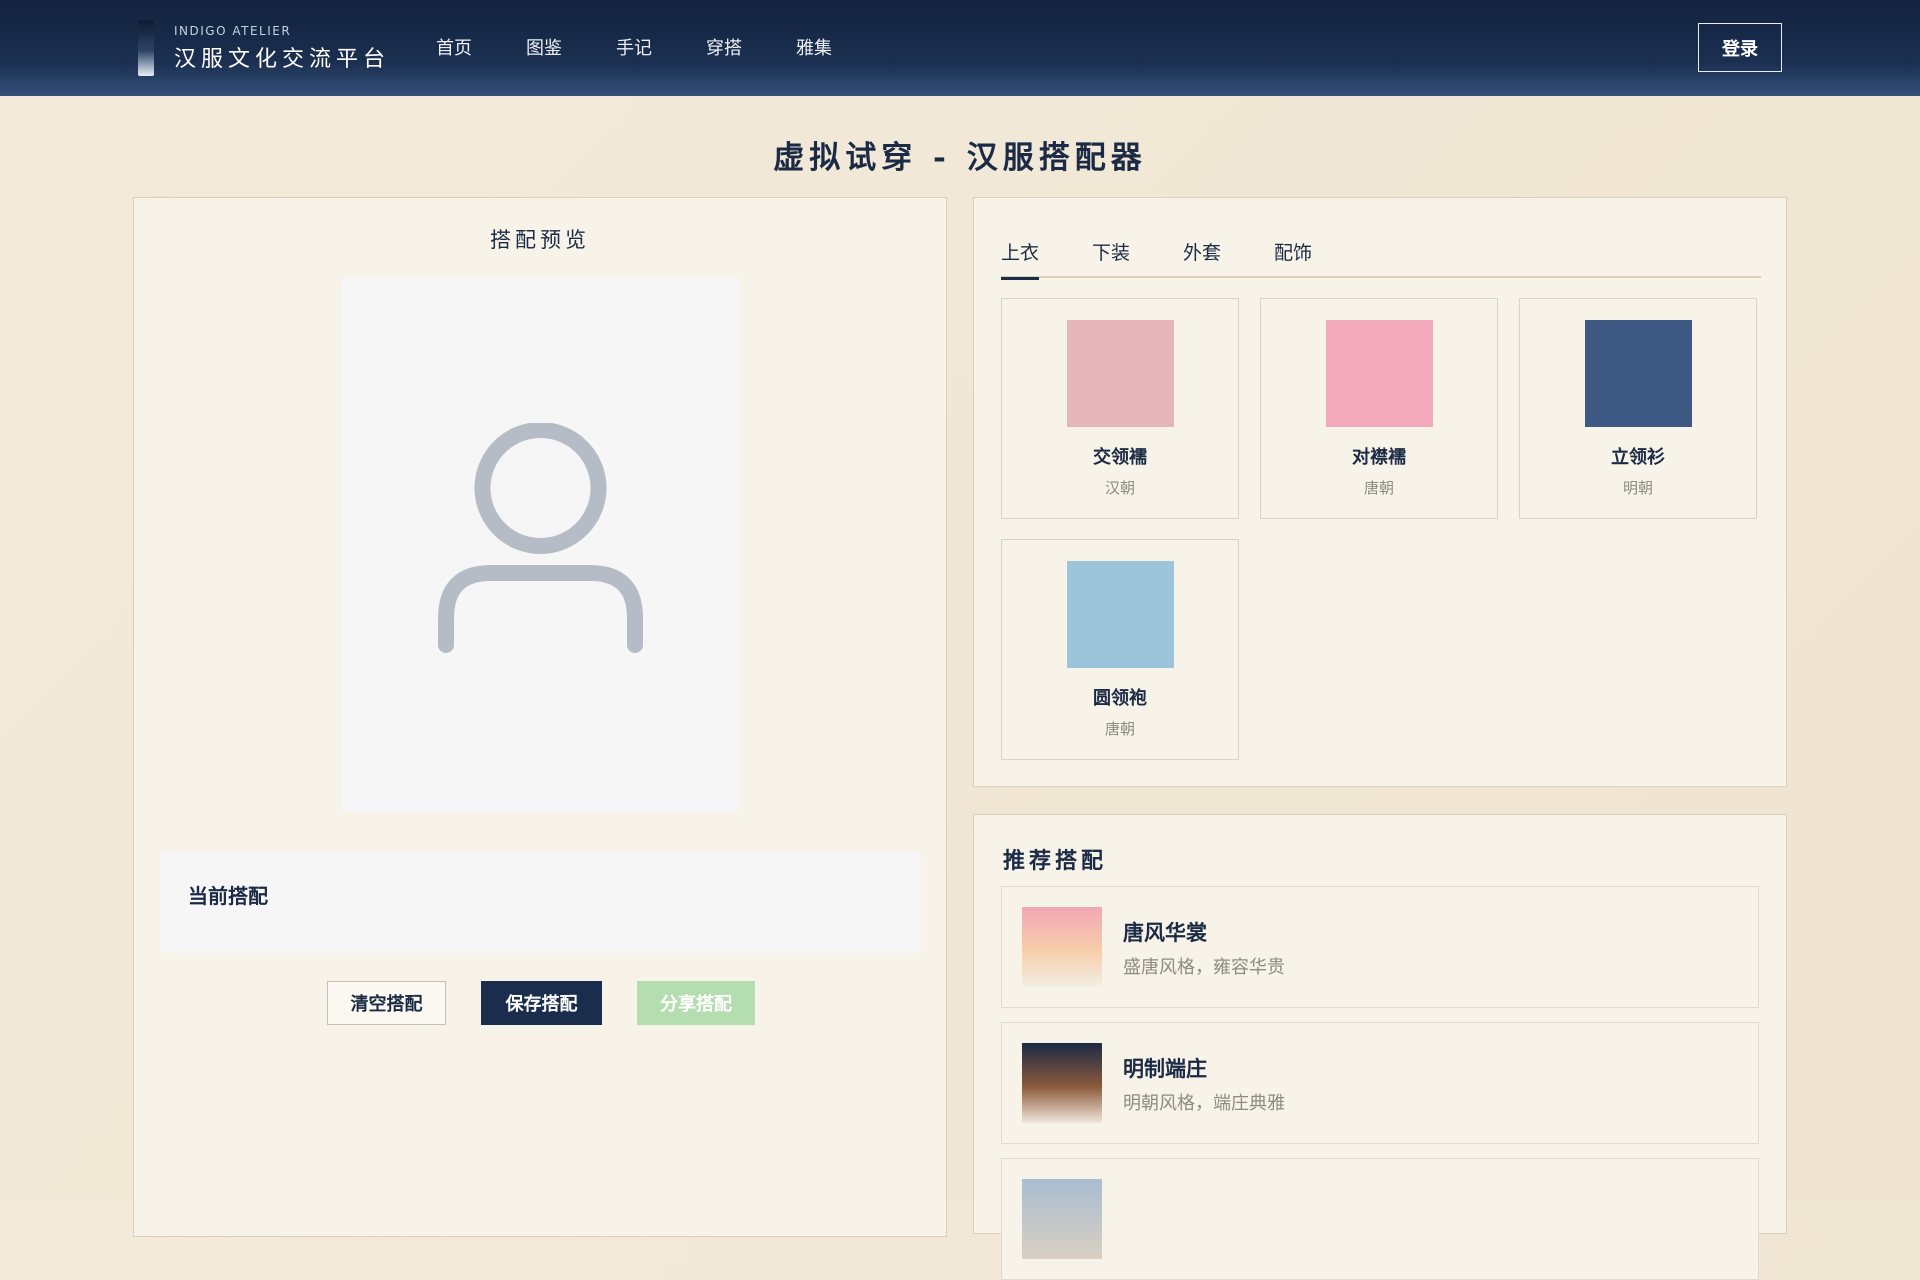 This screenshot has width=1920, height=1280. What do you see at coordinates (814, 47) in the screenshot?
I see `nav-gatherings: 雅集` at bounding box center [814, 47].